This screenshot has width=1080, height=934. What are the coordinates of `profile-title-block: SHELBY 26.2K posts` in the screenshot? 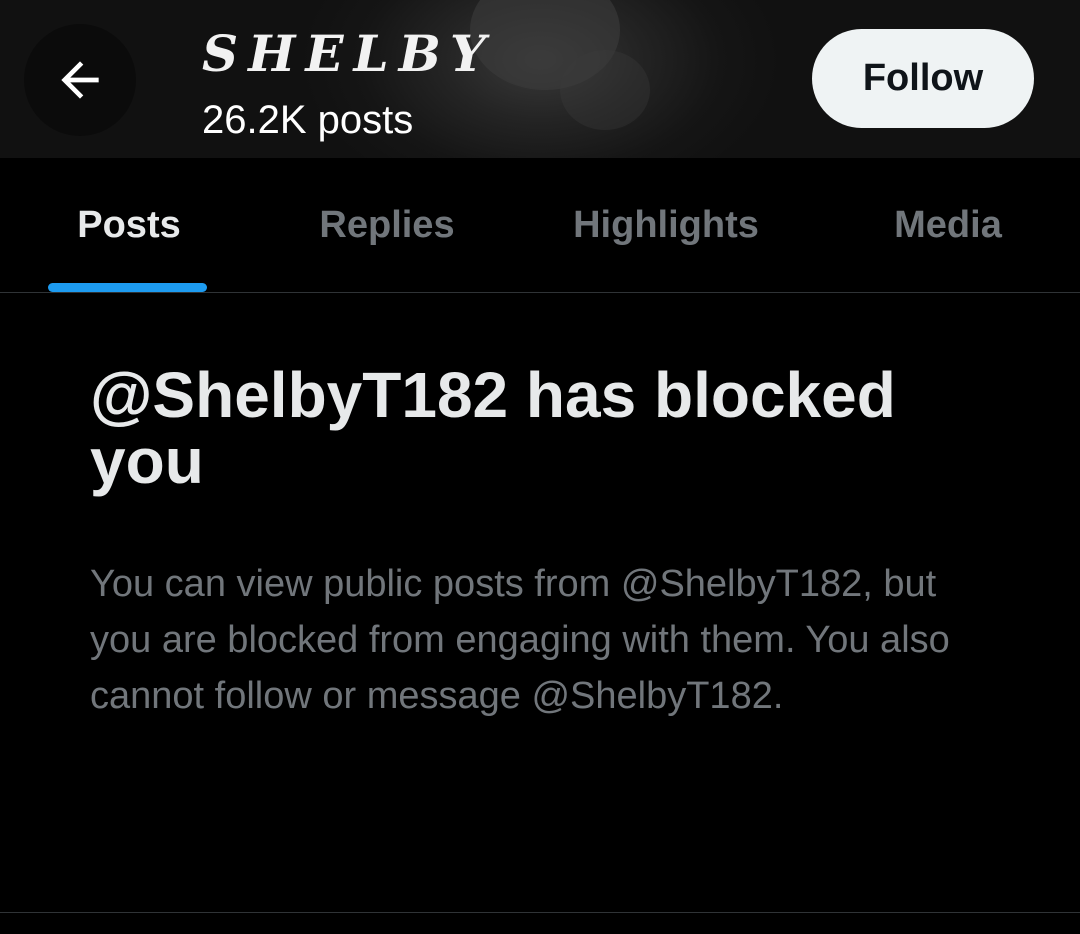 It's located at (349, 84).